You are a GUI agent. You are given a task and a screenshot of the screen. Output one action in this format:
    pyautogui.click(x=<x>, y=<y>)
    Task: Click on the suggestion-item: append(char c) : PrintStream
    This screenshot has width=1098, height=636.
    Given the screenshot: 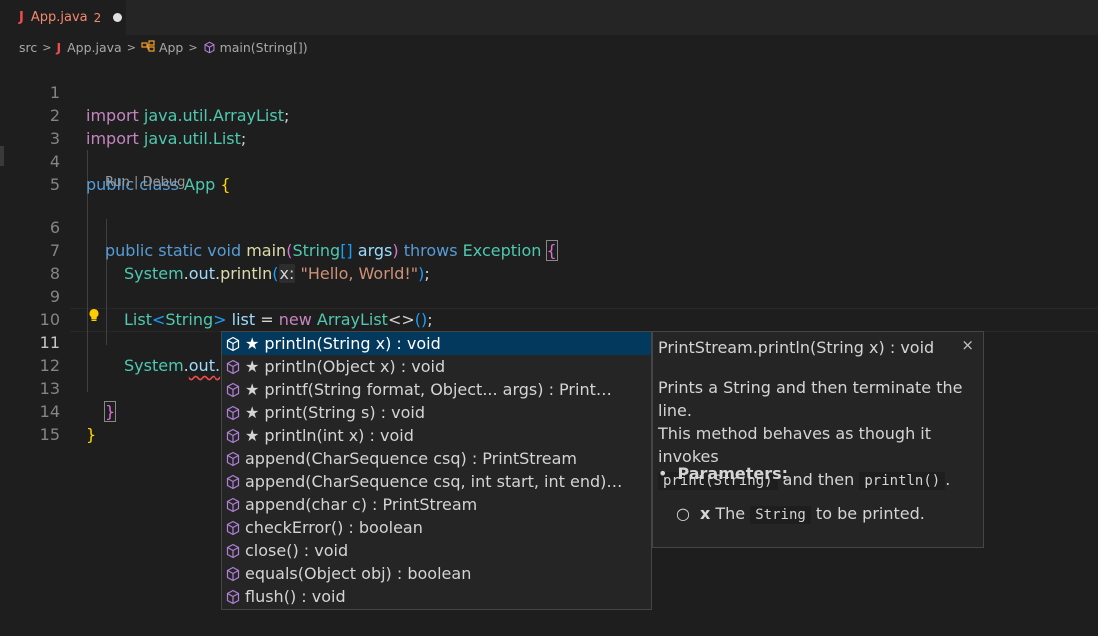 What is the action you would take?
    pyautogui.click(x=436, y=504)
    